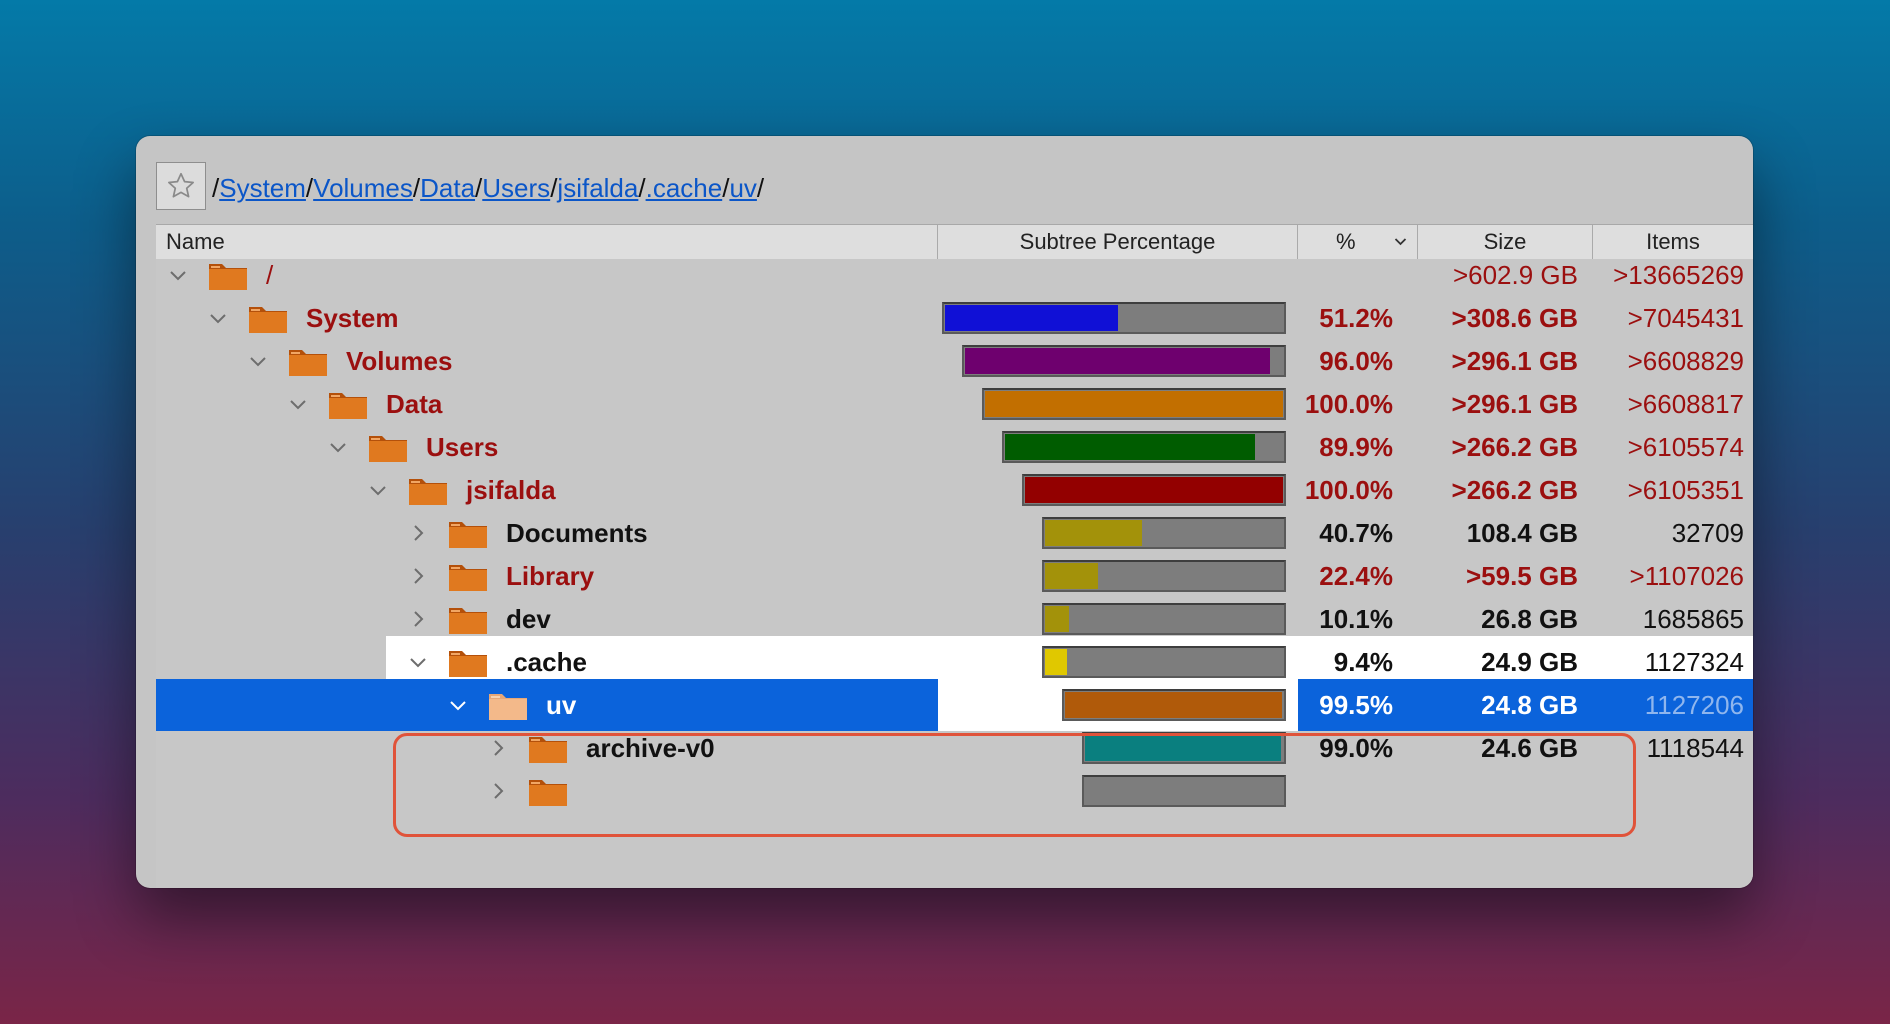  Describe the element at coordinates (1346, 241) in the screenshot. I see `column-percent-label: %` at that location.